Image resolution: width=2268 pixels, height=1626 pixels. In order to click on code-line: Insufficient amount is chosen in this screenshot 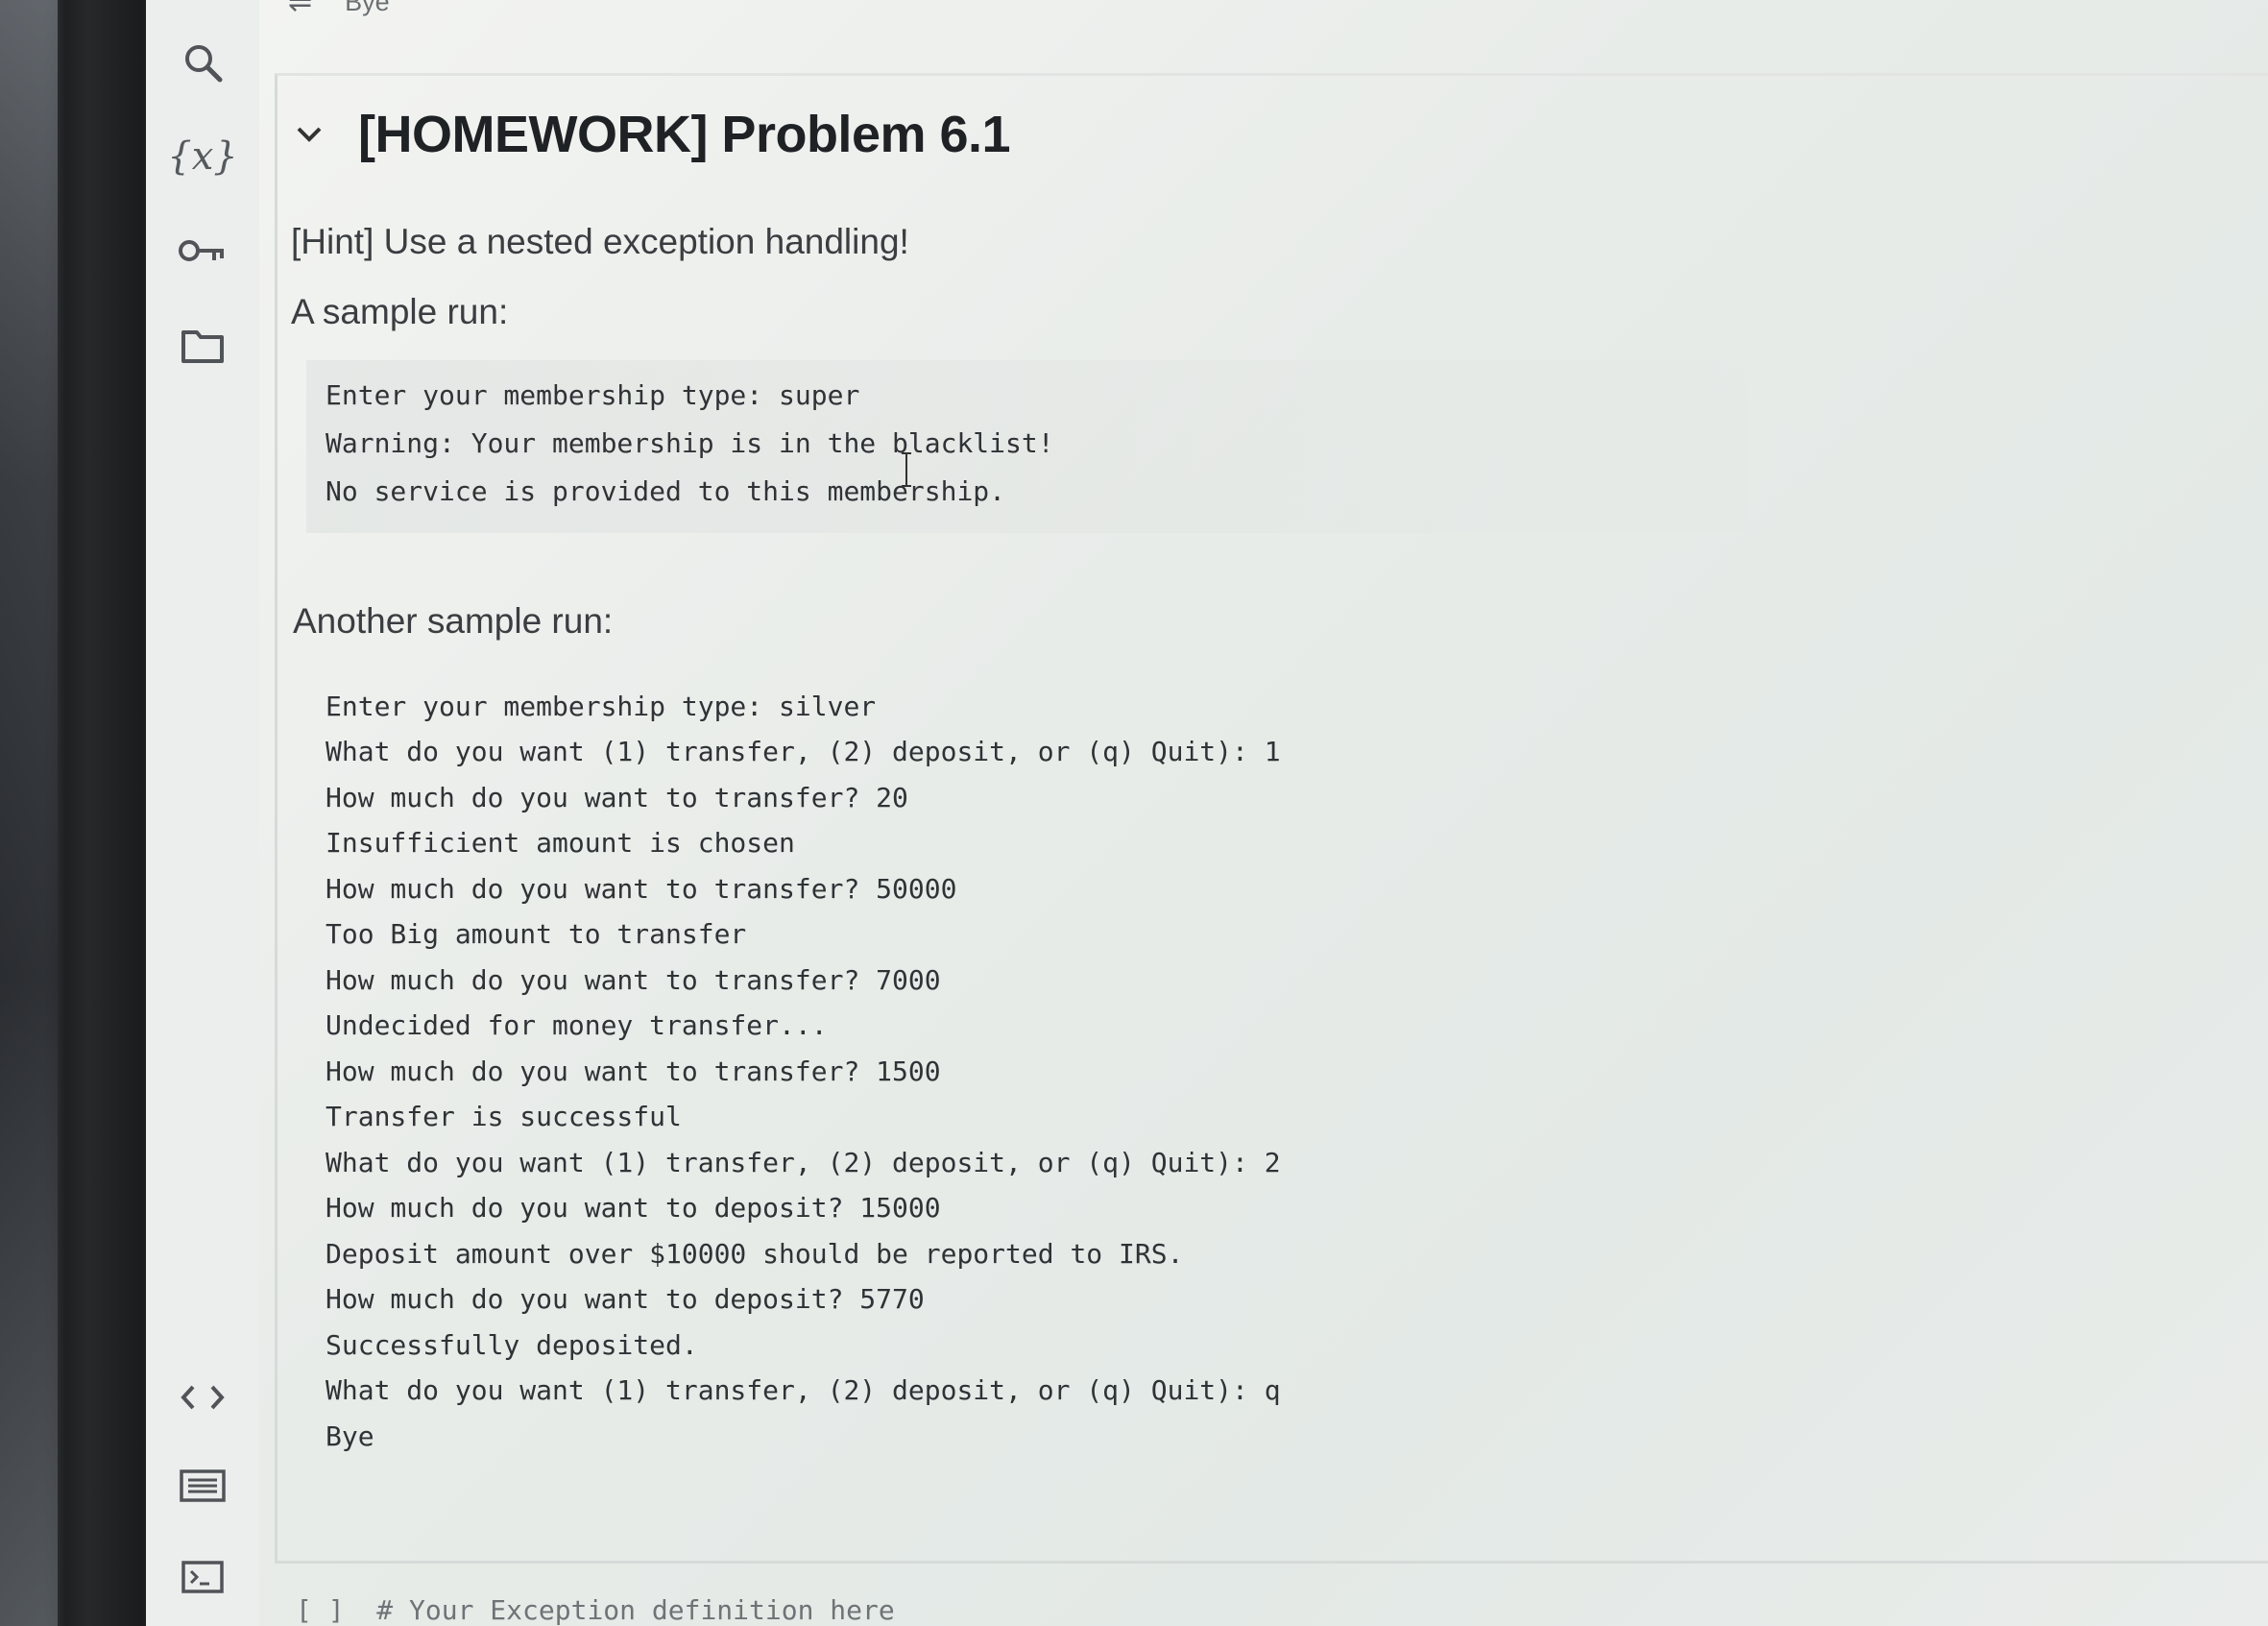, I will do `click(560, 843)`.